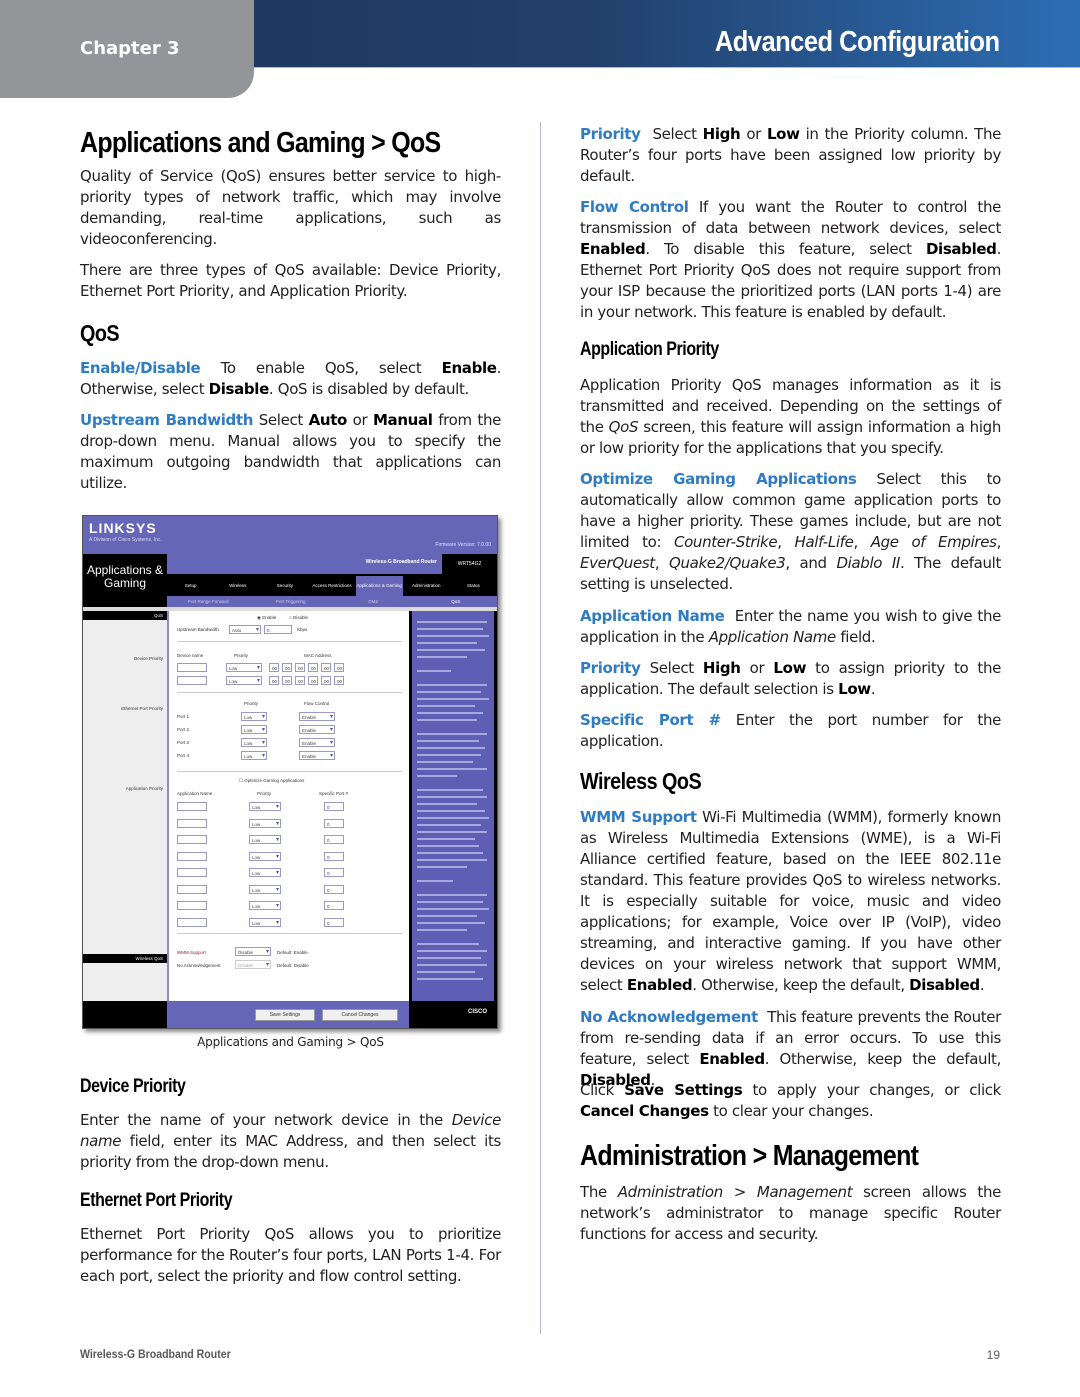 The height and width of the screenshot is (1397, 1080). What do you see at coordinates (199, 965) in the screenshot?
I see `fig-noack-label: No Acknowledgement` at bounding box center [199, 965].